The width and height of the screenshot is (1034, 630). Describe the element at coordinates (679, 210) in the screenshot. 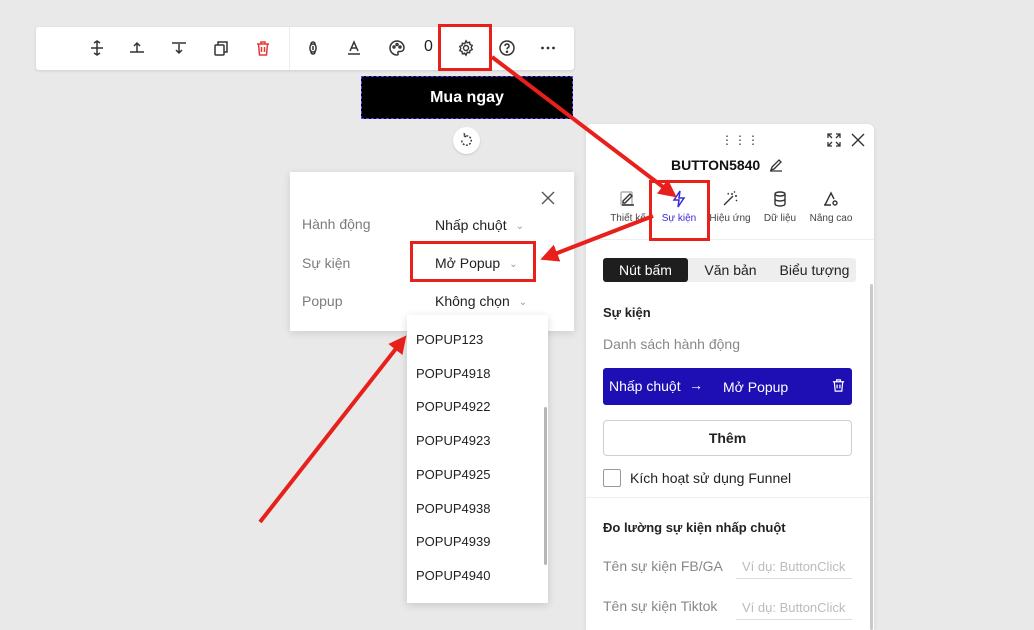

I see `highlight-box-events-tab` at that location.